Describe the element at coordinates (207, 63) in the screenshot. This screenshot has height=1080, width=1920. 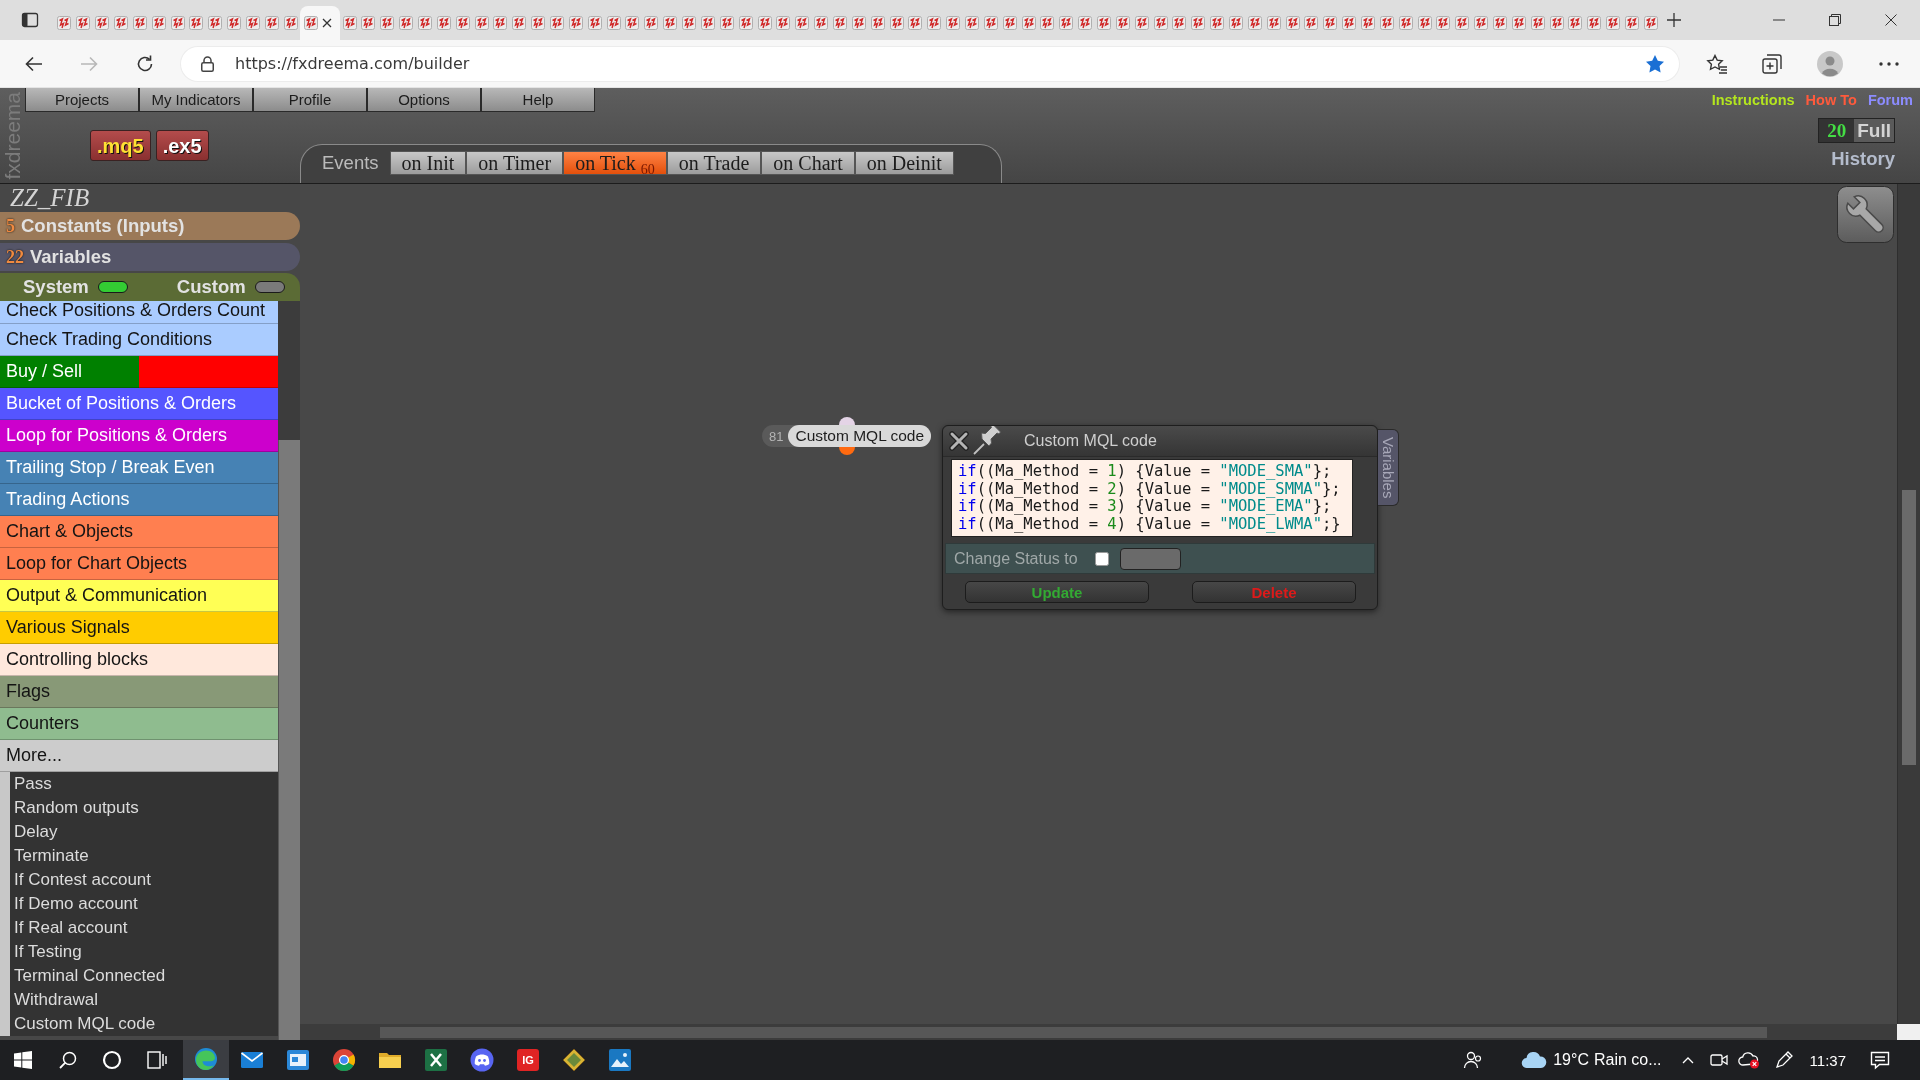
I see `lock-icon` at that location.